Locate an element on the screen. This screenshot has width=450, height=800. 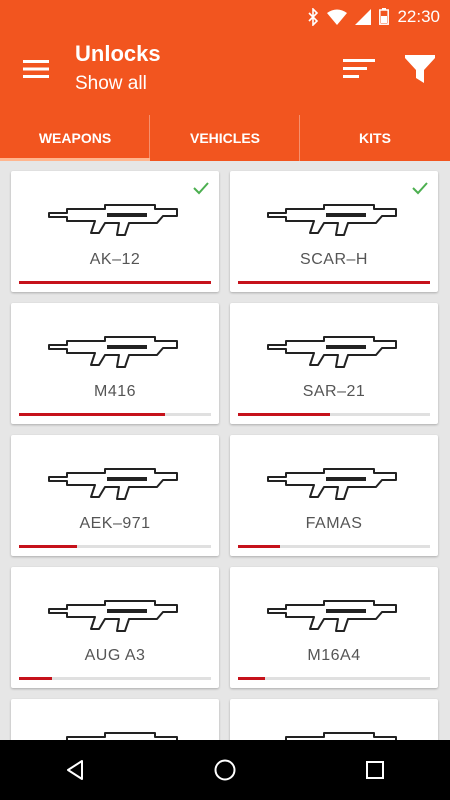
home-button is located at coordinates (225, 770).